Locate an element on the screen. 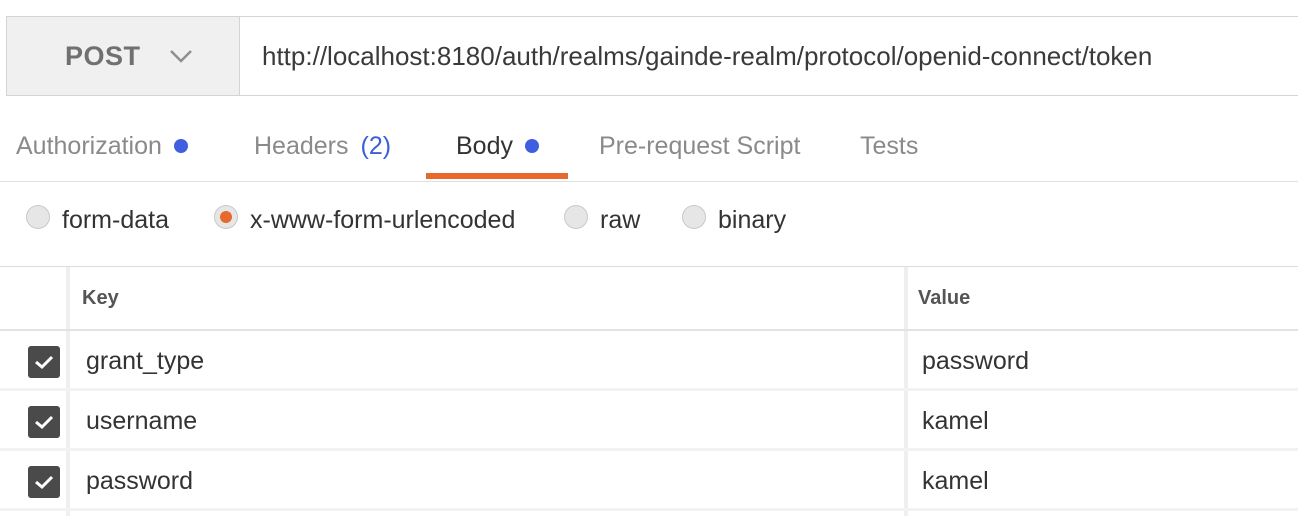 Image resolution: width=1298 pixels, height=516 pixels. tab-headers: Headers (2) is located at coordinates (322, 146).